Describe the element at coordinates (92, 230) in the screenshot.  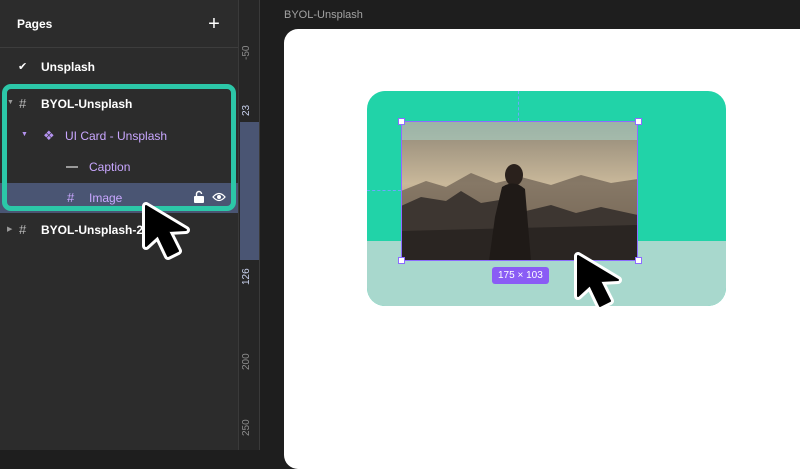
I see `layer-label: BYOL-Unsplash-2` at that location.